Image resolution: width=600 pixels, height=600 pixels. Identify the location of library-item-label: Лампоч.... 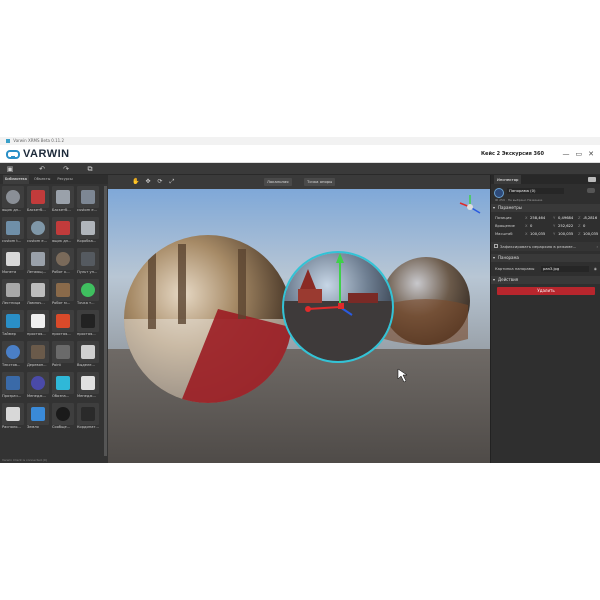
(36, 303).